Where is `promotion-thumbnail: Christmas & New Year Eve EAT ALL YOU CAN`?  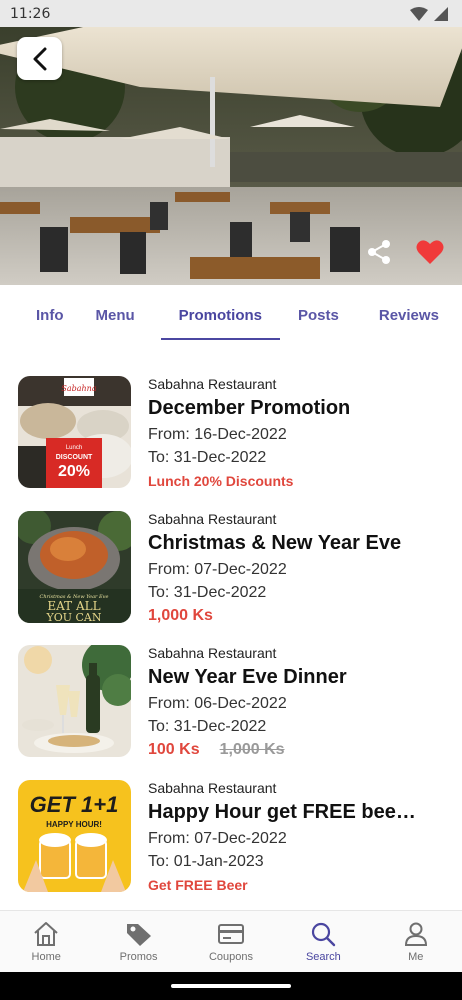 promotion-thumbnail: Christmas & New Year Eve EAT ALL YOU CAN is located at coordinates (74, 567).